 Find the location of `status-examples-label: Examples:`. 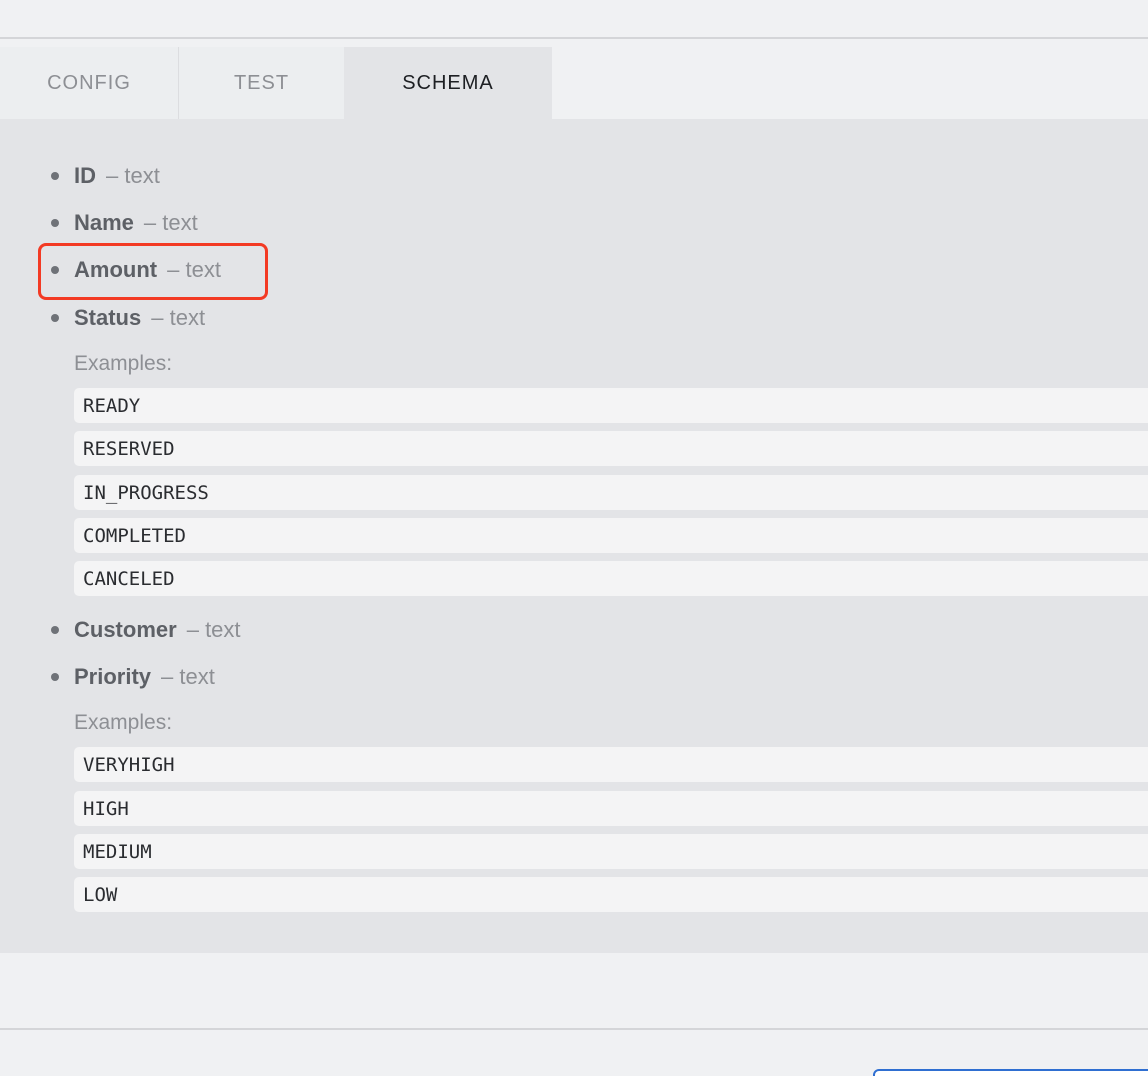

status-examples-label: Examples: is located at coordinates (123, 363).